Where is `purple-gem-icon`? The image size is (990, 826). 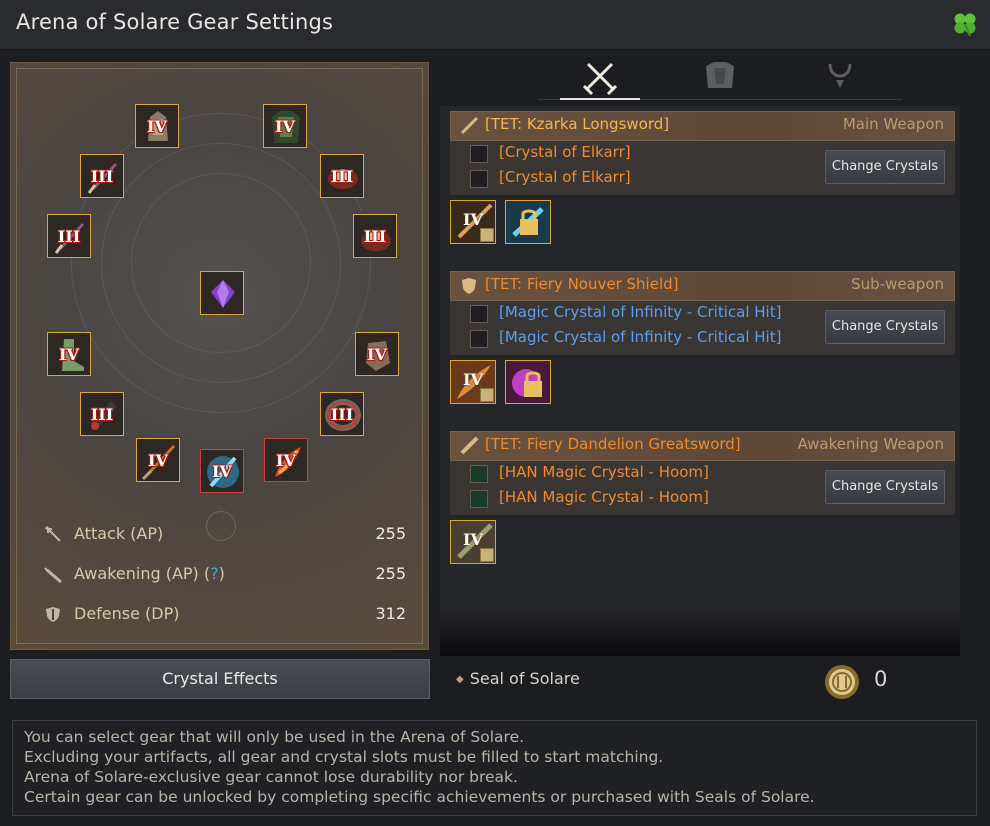
purple-gem-icon is located at coordinates (223, 294).